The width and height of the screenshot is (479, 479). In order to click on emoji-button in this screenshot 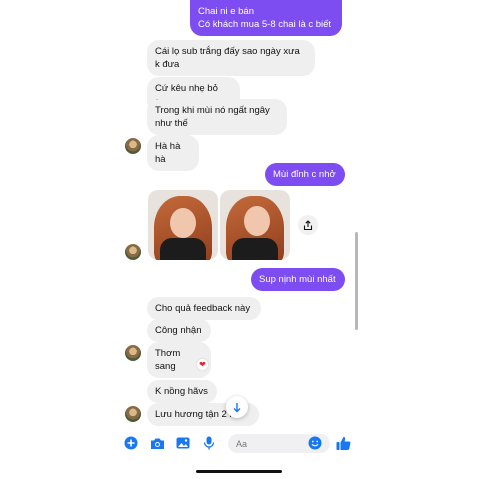, I will do `click(315, 443)`.